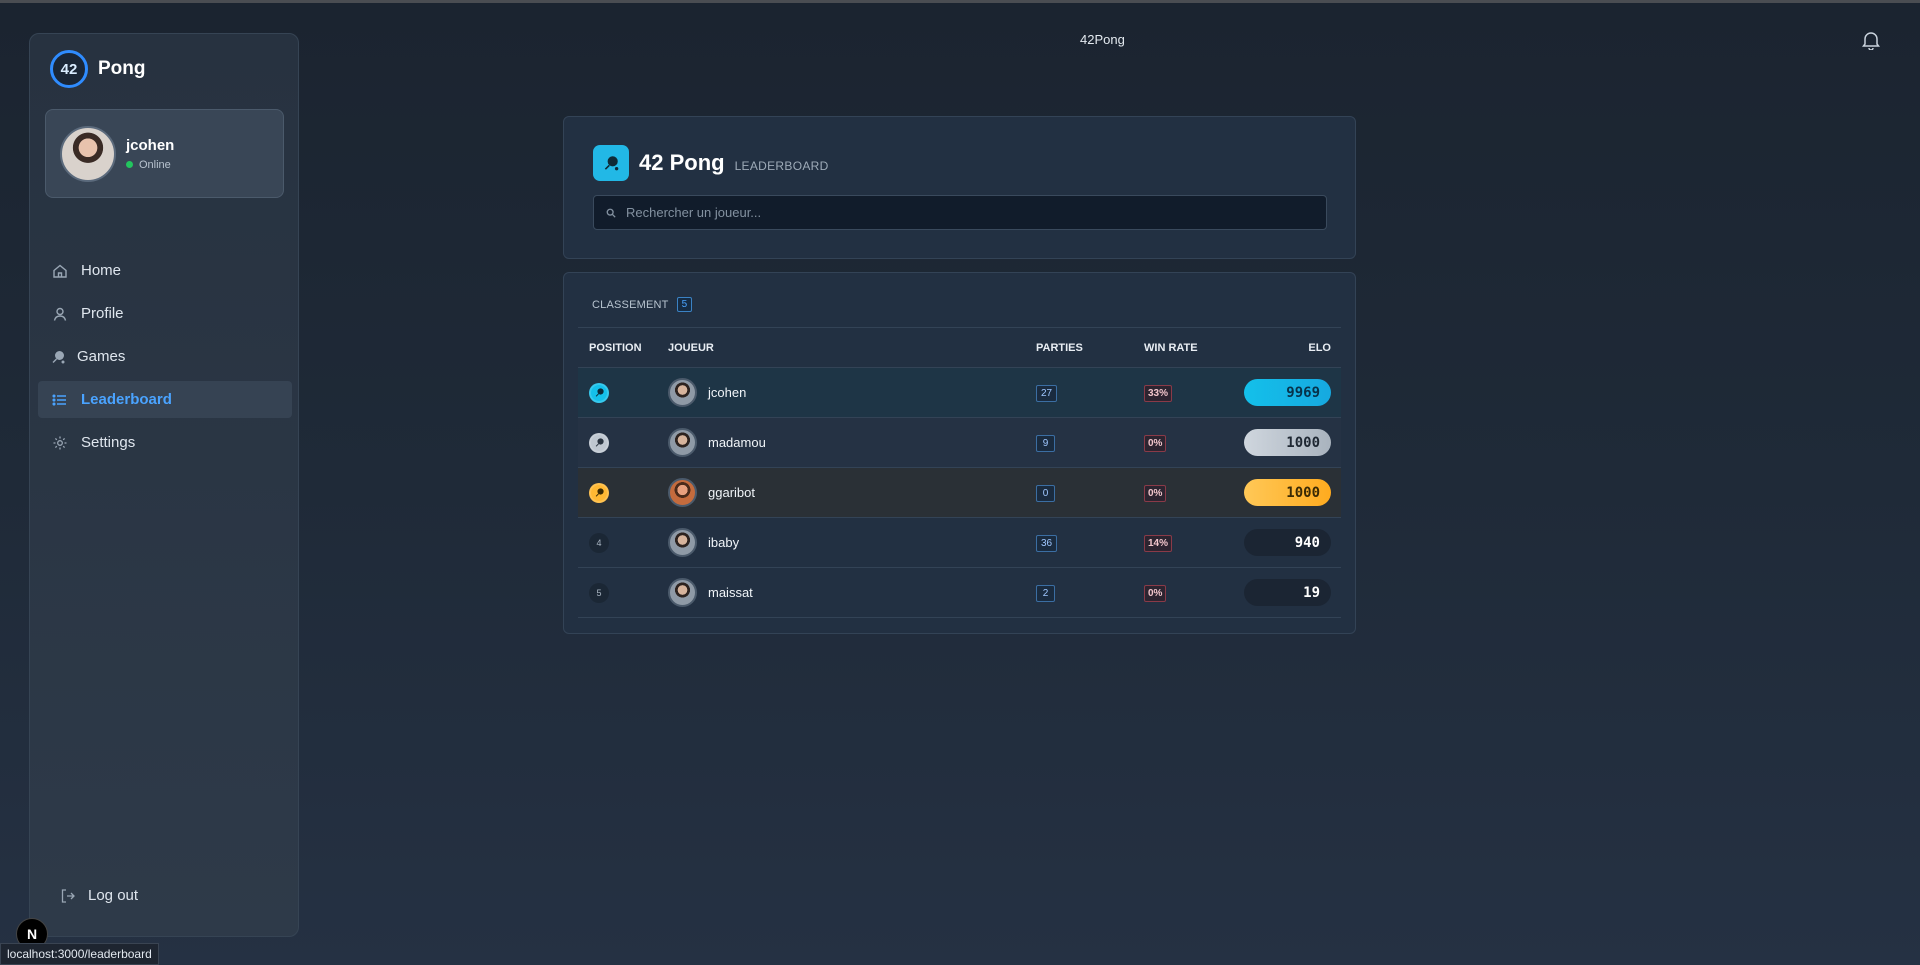 The image size is (1920, 965). I want to click on games-count: 2, so click(1045, 593).